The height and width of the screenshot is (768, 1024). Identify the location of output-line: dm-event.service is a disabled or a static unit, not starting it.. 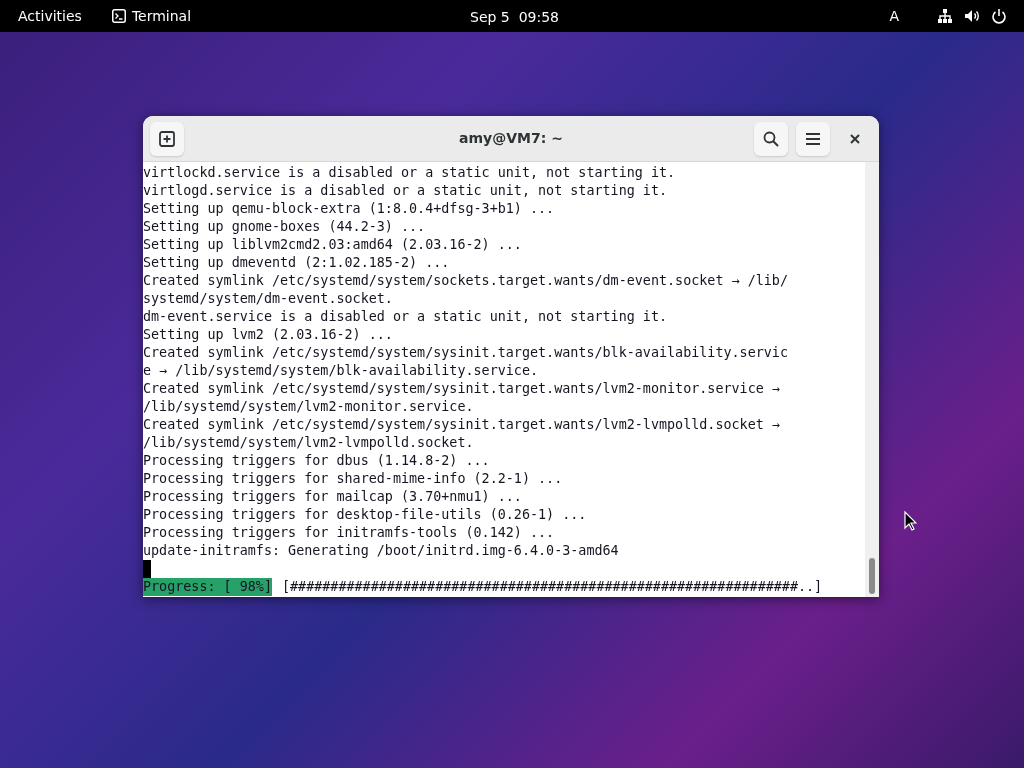
(405, 317).